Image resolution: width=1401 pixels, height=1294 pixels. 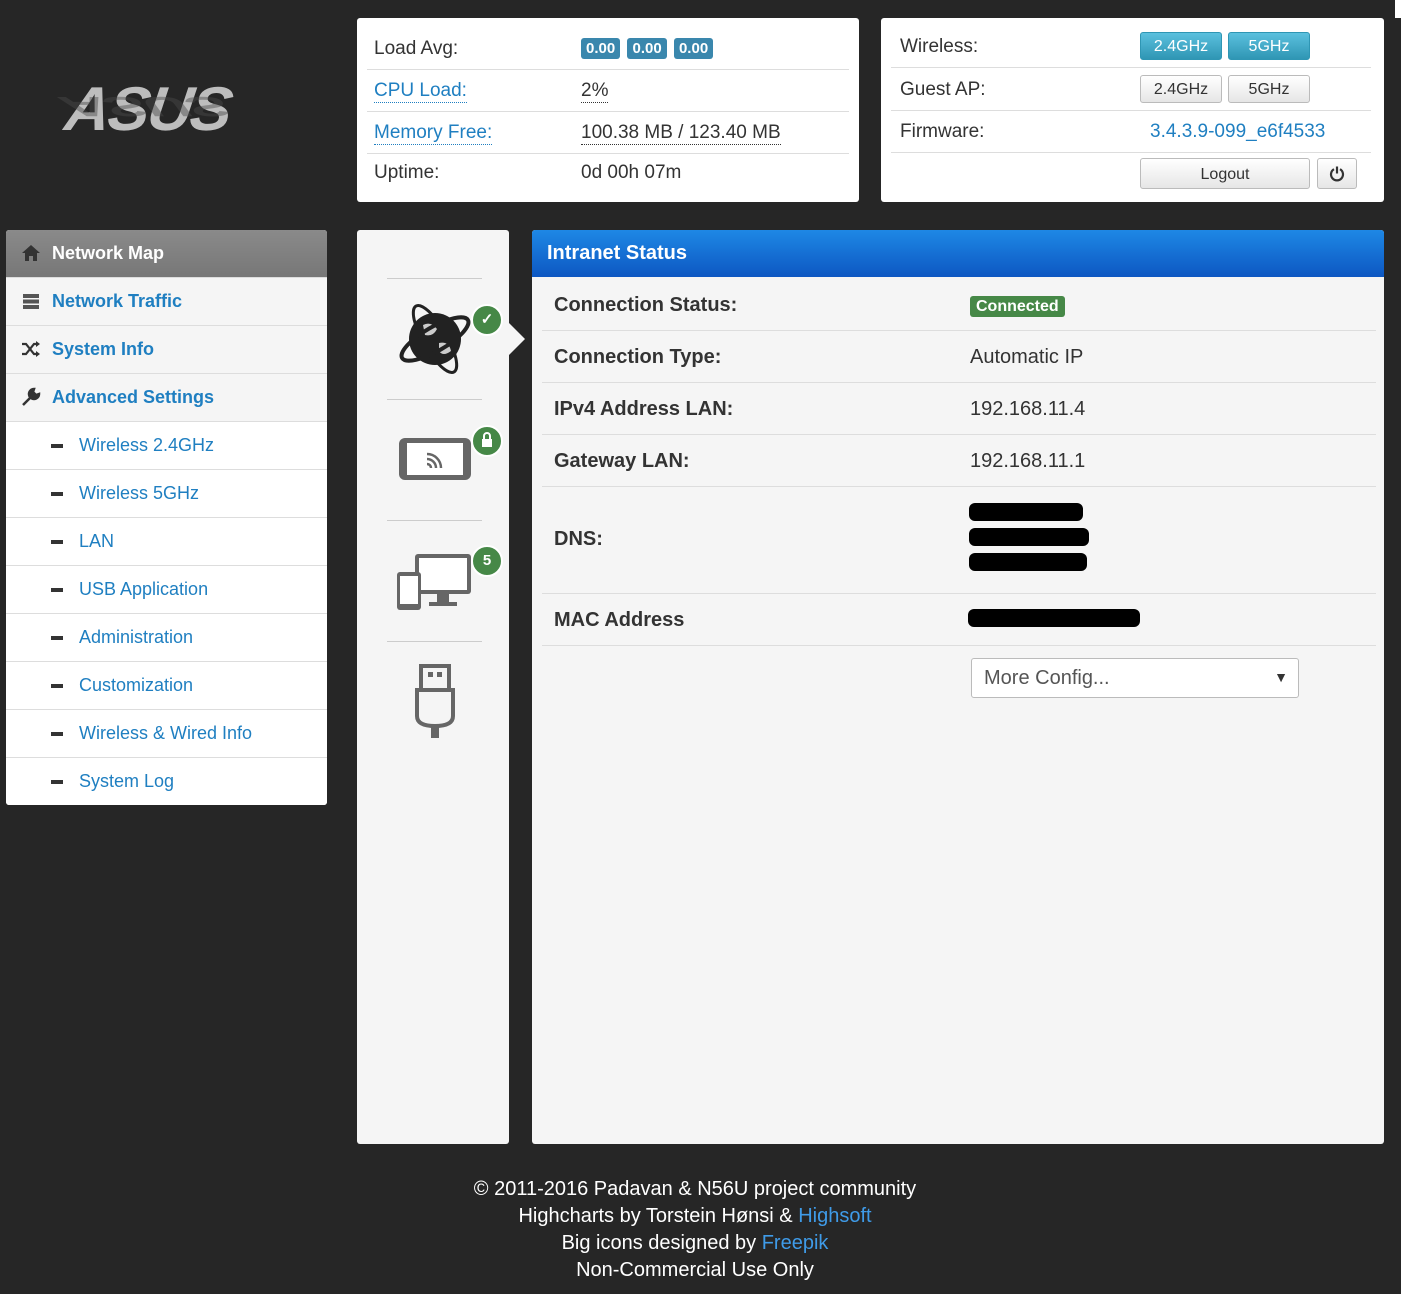 I want to click on footer-highcharts: Highcharts by Torstein Hønsi & Highsoft, so click(x=695, y=1216).